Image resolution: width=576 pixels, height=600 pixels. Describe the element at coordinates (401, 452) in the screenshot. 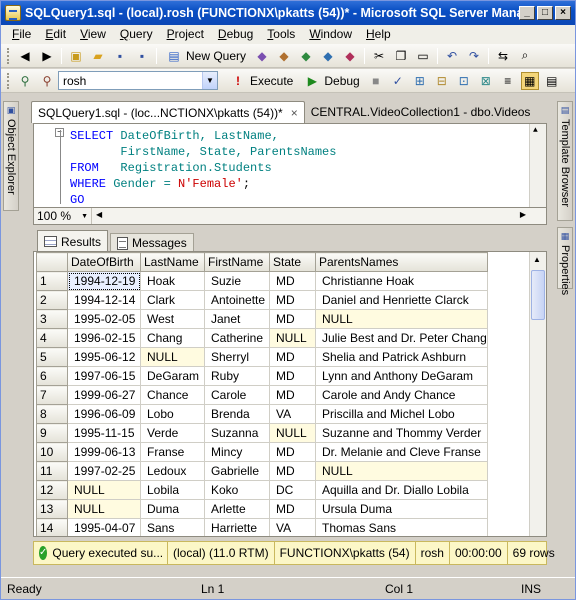

I see `grid-cell: Dr. Melanie and Cleve Franse` at that location.